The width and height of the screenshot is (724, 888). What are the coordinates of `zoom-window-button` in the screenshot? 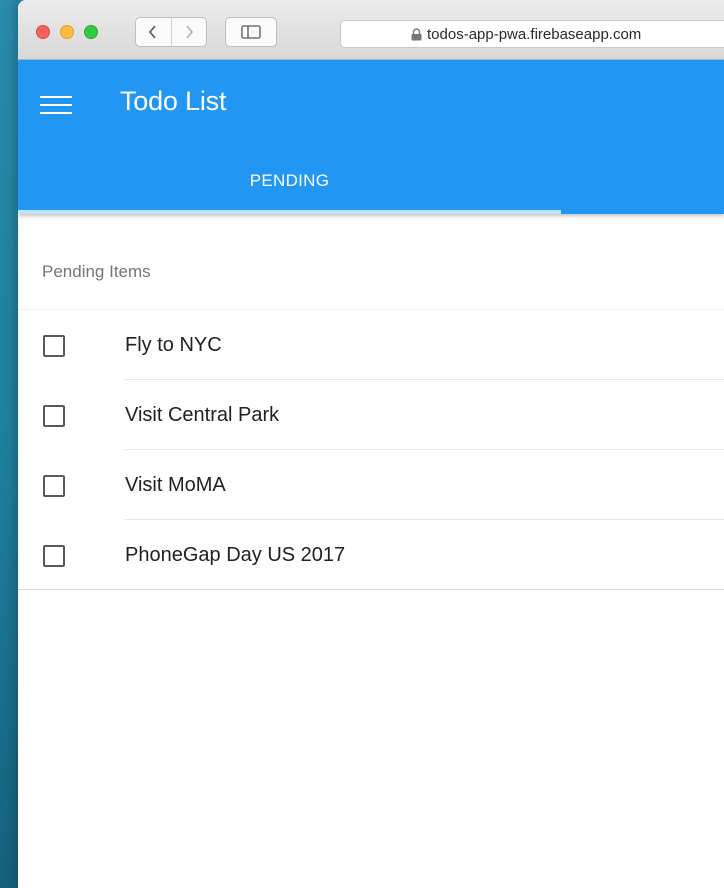 It's located at (91, 32).